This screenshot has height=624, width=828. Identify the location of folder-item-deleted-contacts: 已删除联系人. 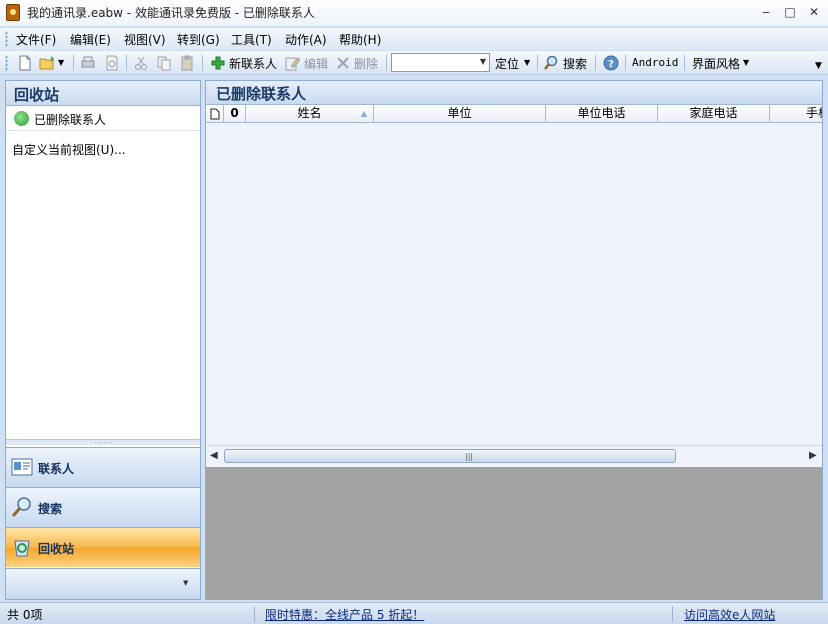
(103, 119).